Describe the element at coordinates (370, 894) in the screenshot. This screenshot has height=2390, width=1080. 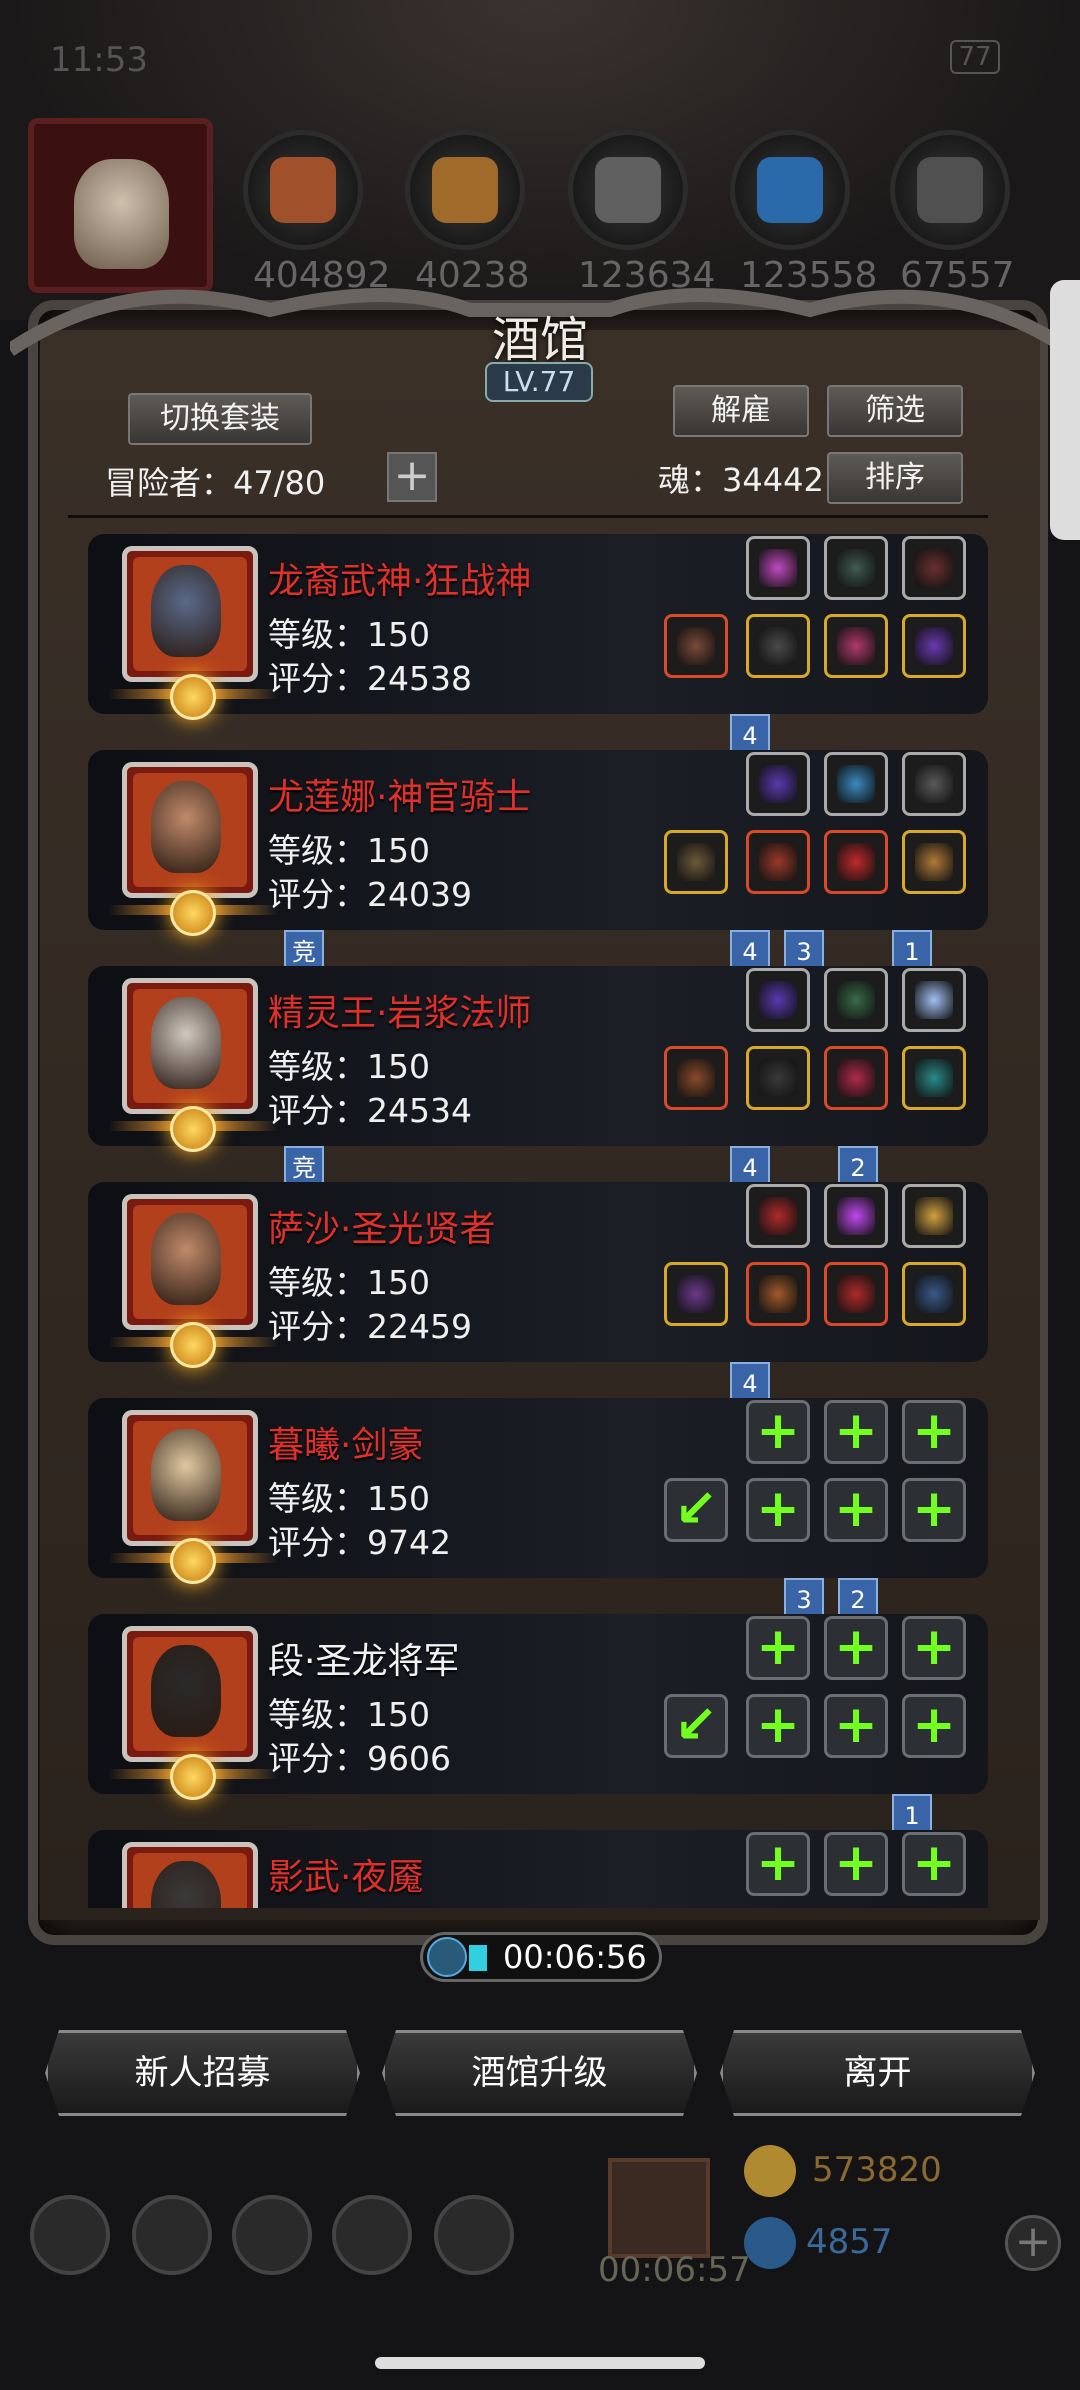
I see `hero-score: 评分：24039` at that location.